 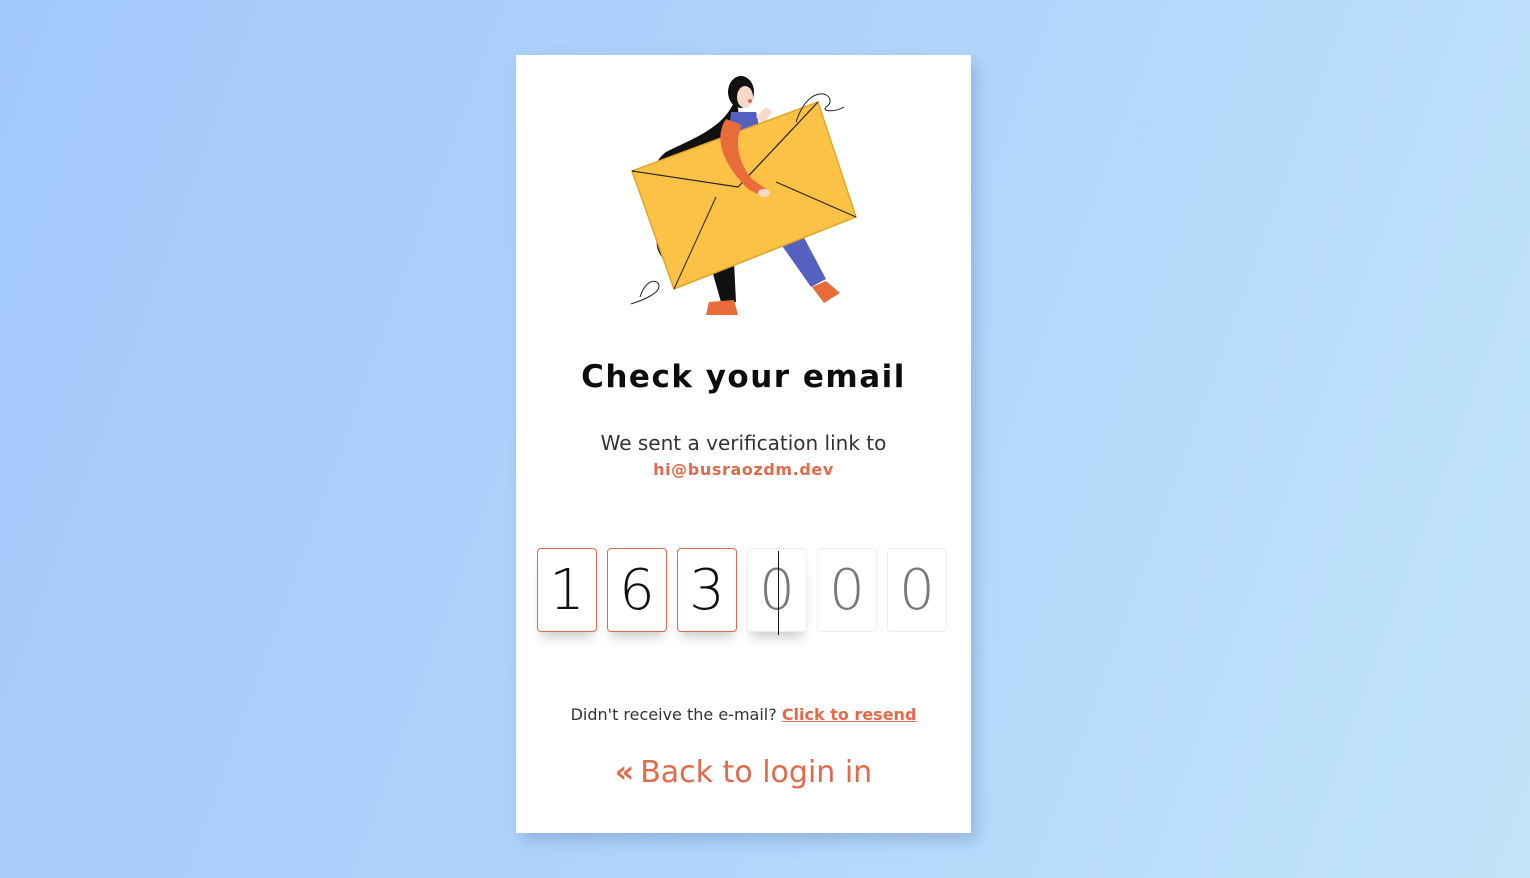 What do you see at coordinates (707, 590) in the screenshot?
I see `otp-digit-3-input: 3` at bounding box center [707, 590].